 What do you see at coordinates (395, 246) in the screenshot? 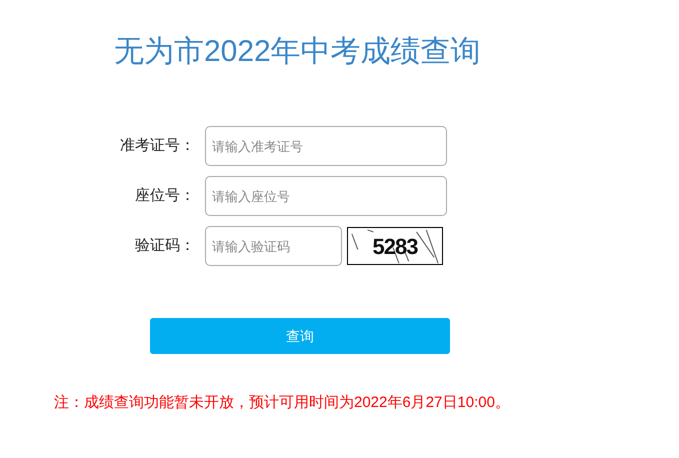
I see `captcha-image: 5283` at bounding box center [395, 246].